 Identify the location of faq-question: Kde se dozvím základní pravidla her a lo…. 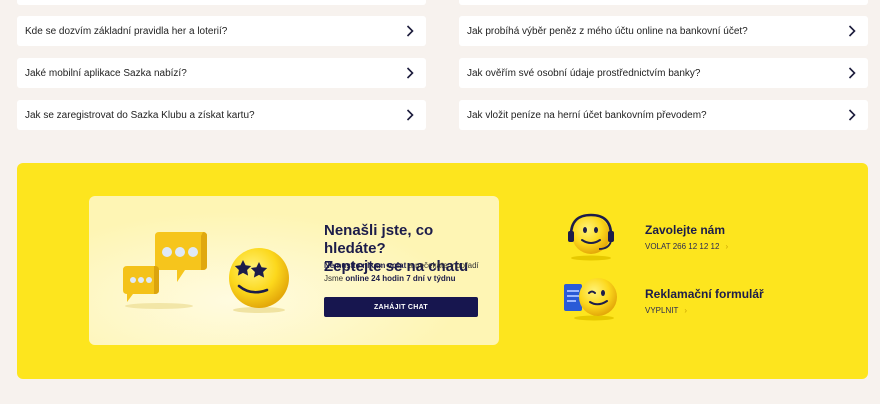
(126, 31).